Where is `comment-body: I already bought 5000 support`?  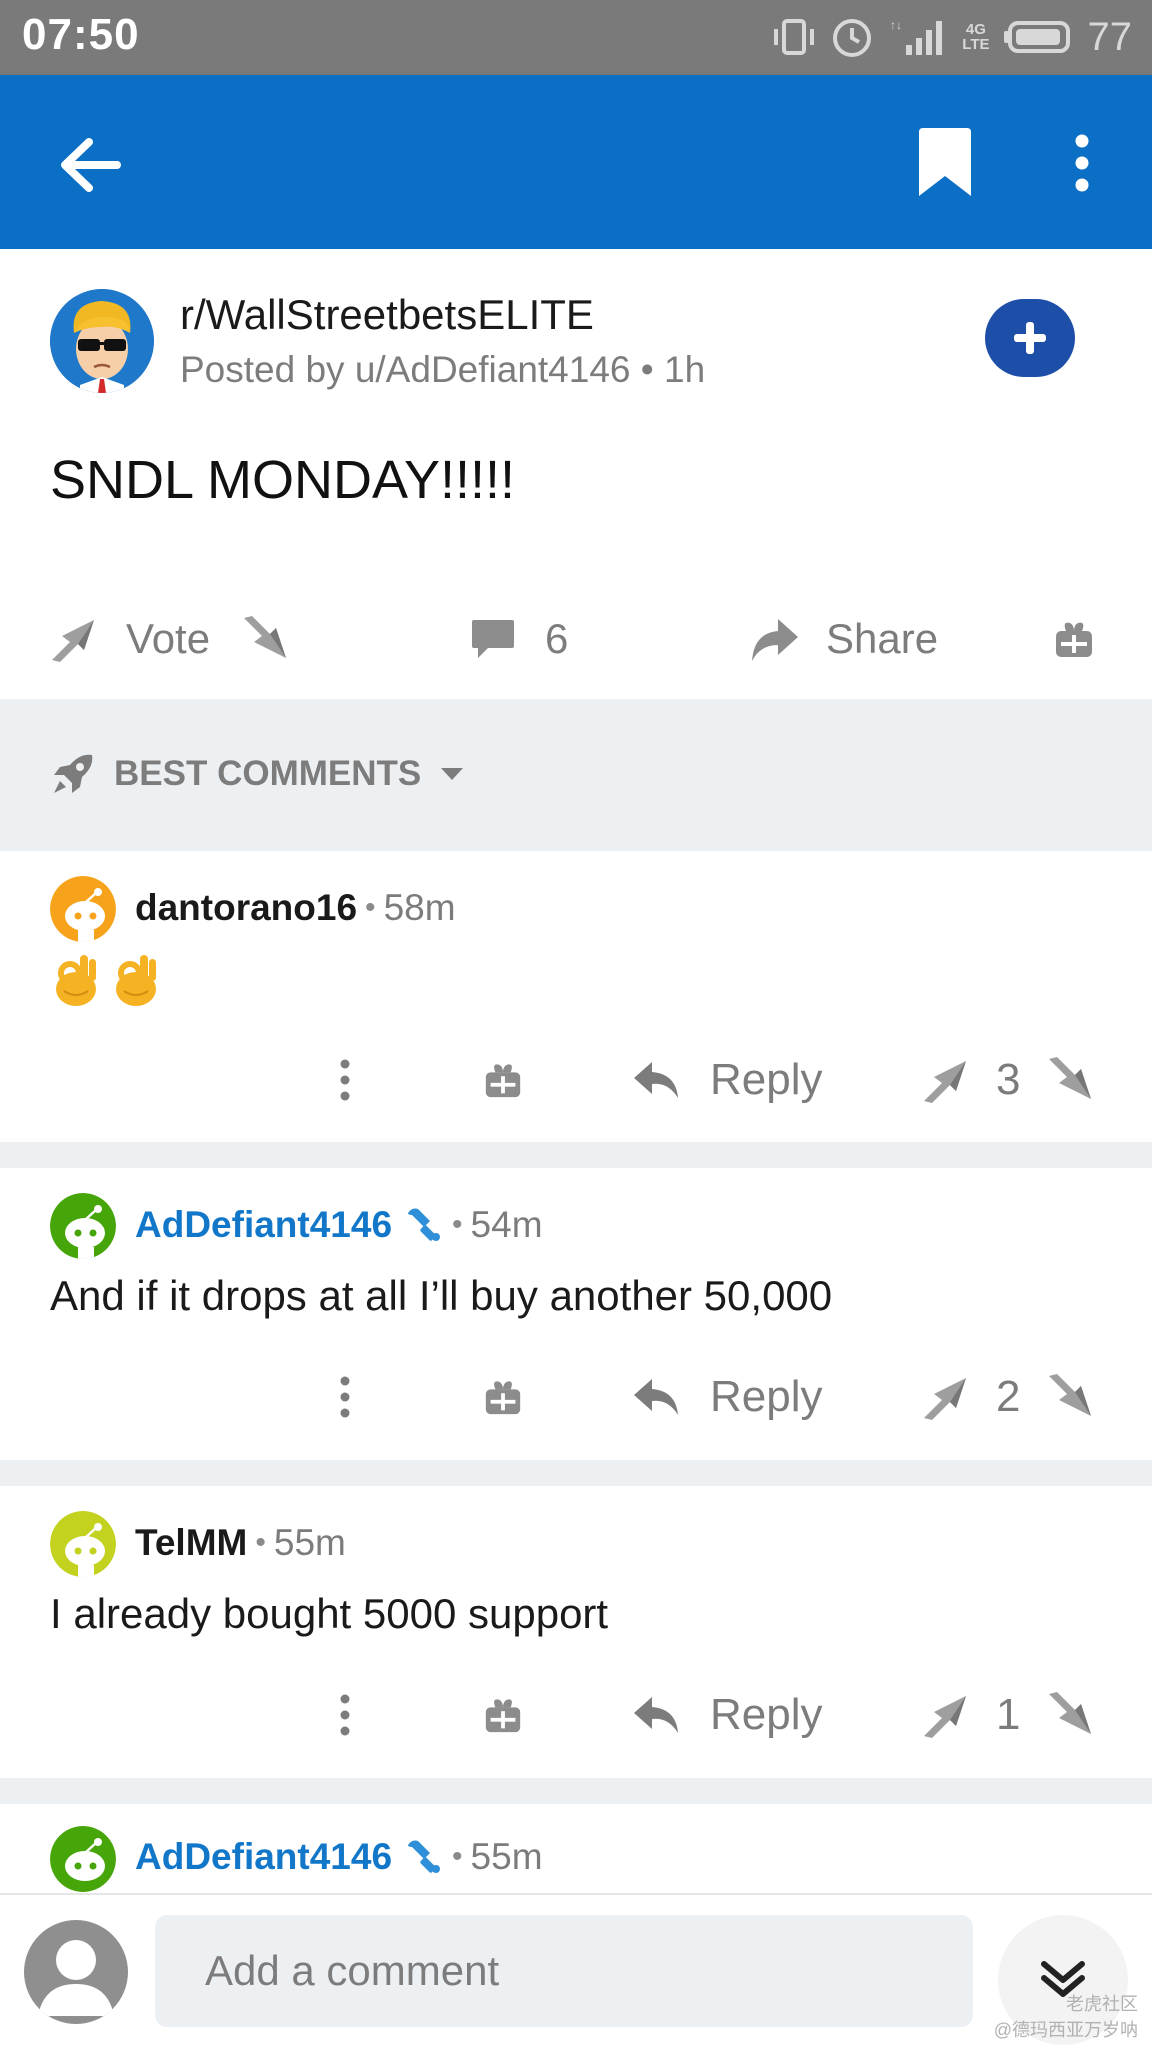 comment-body: I already bought 5000 support is located at coordinates (329, 1613).